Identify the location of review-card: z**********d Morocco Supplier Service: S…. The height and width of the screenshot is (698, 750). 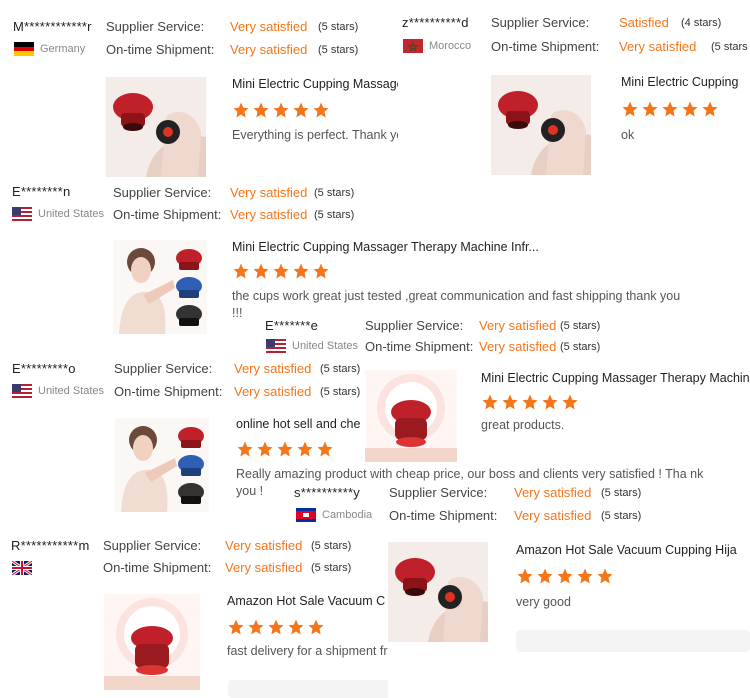
(574, 90).